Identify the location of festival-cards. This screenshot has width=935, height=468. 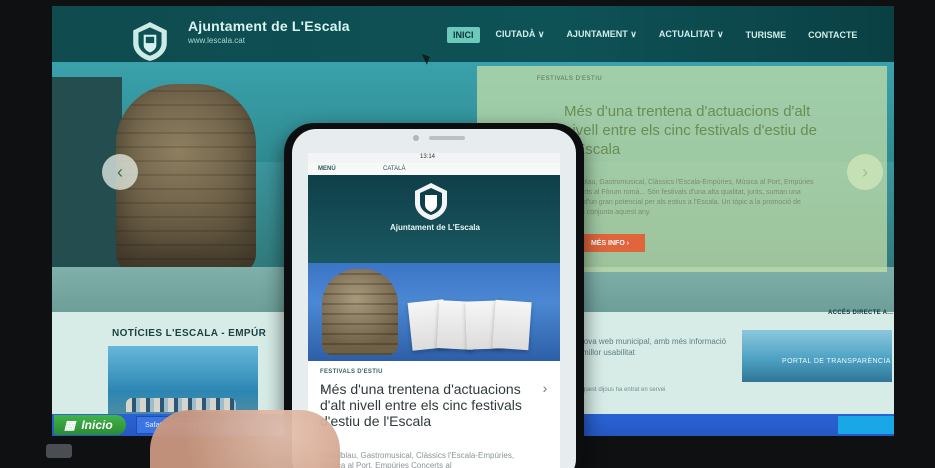
(469, 325).